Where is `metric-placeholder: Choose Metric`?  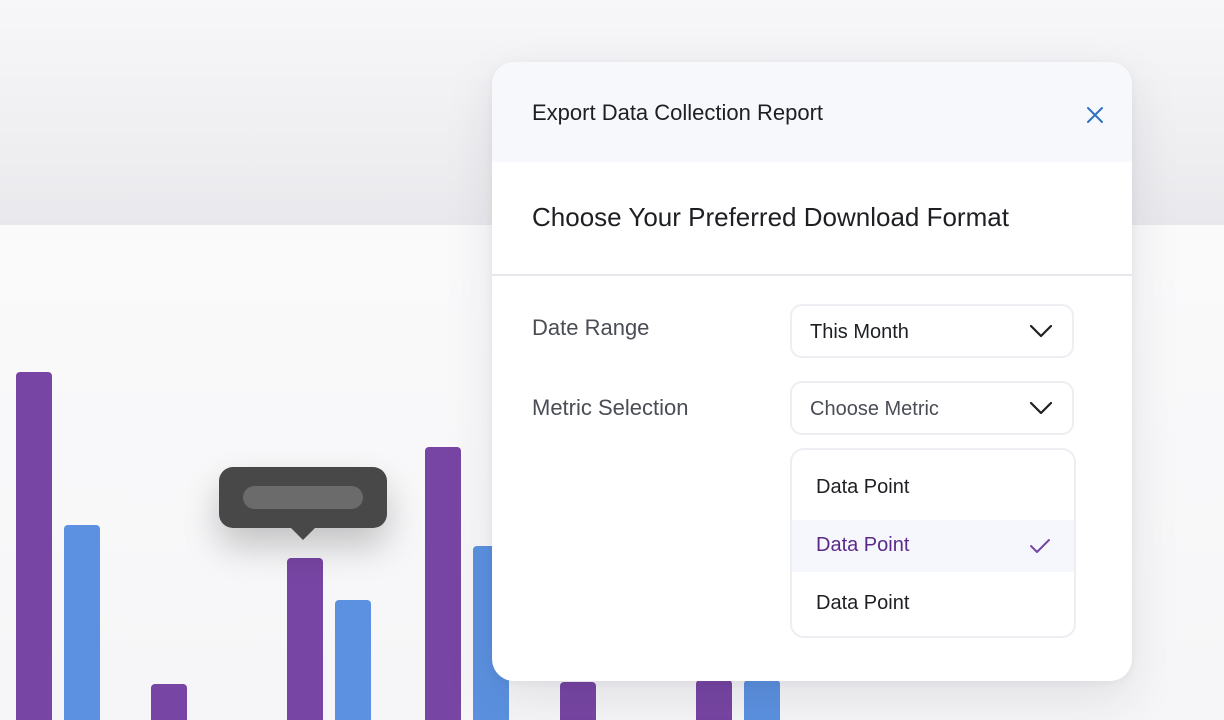 metric-placeholder: Choose Metric is located at coordinates (874, 409).